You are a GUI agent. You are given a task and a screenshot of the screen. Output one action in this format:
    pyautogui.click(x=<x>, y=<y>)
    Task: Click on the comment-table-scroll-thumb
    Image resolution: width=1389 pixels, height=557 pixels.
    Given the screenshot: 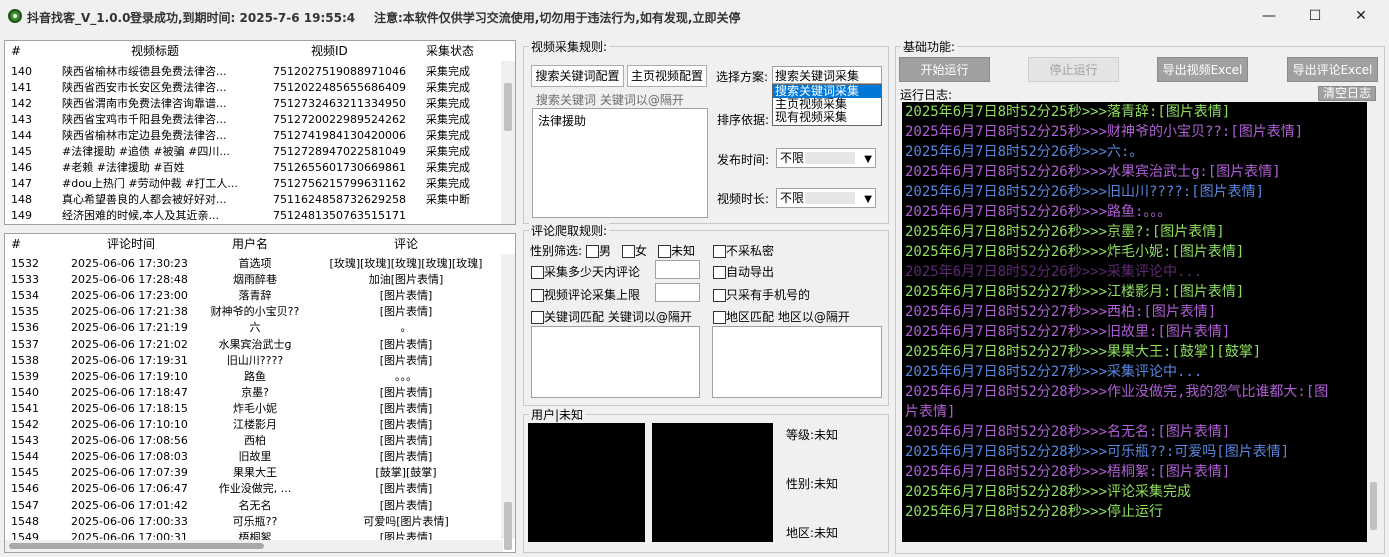 What is the action you would take?
    pyautogui.click(x=508, y=526)
    